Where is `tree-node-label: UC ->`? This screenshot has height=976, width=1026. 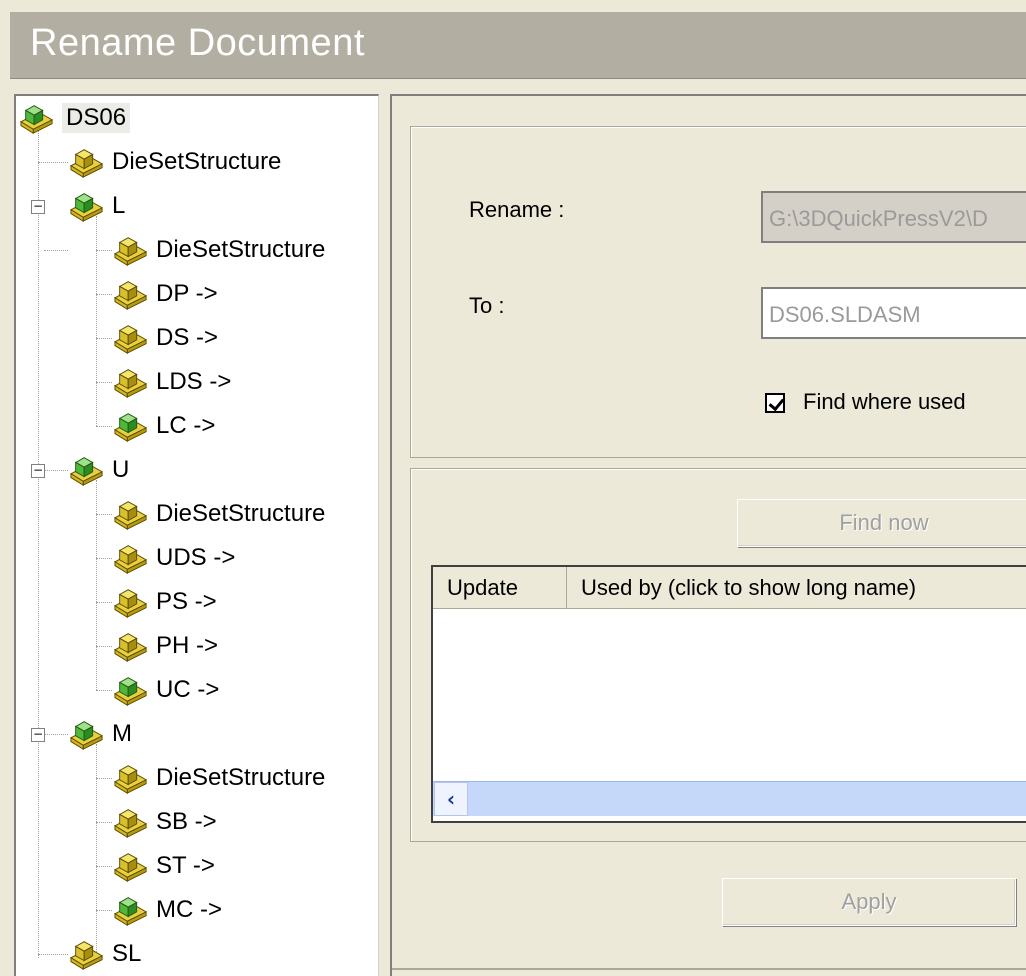 tree-node-label: UC -> is located at coordinates (188, 689).